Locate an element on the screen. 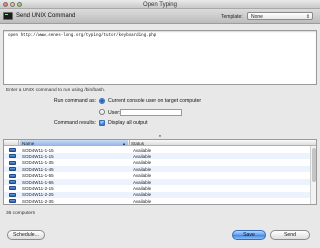 This screenshot has width=320, height=248. template-value: None is located at coordinates (257, 17).